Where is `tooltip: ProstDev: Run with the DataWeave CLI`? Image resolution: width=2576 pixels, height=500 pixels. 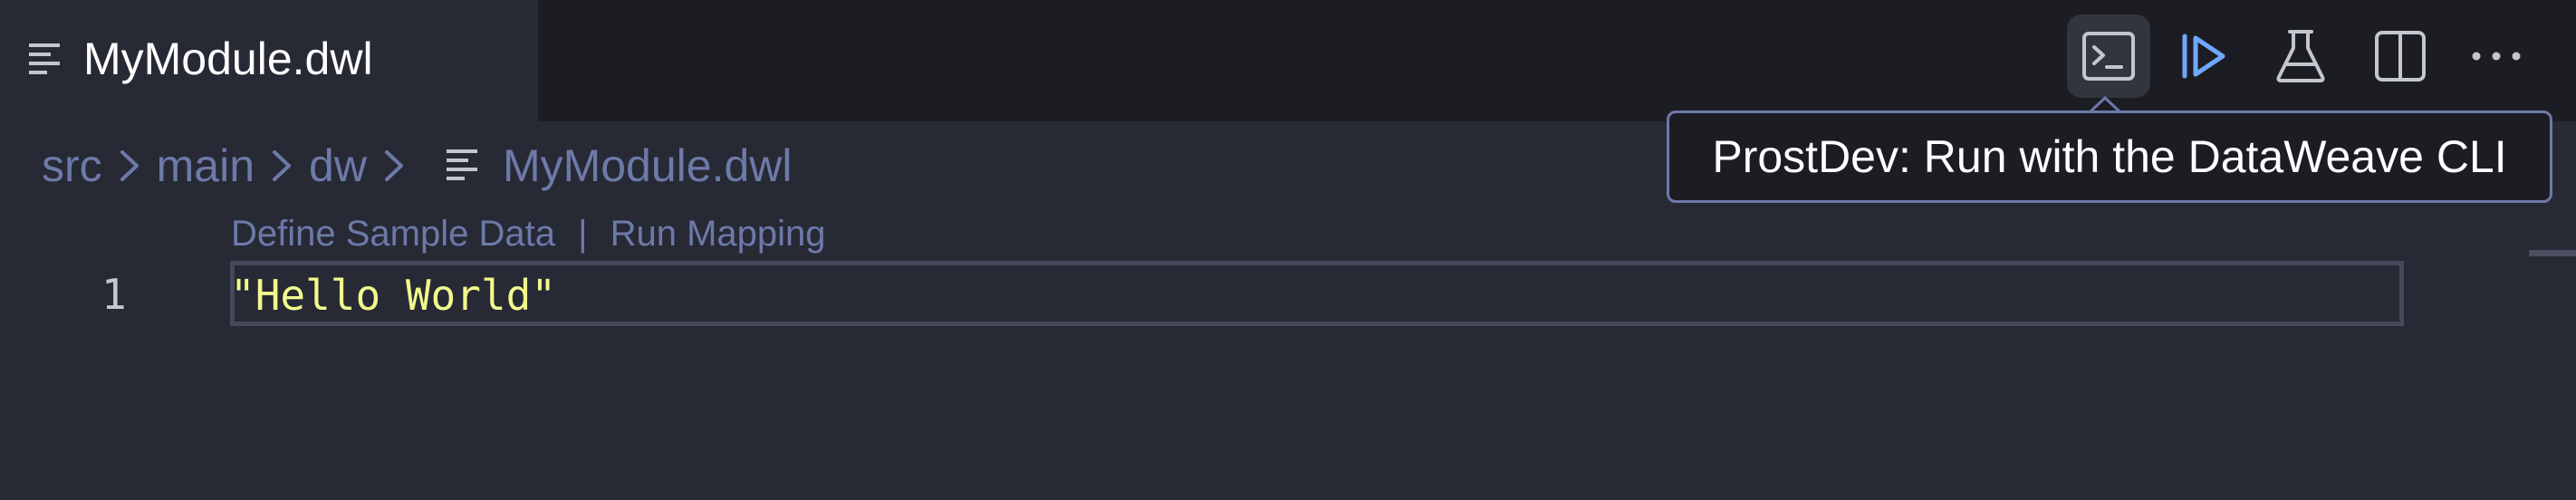 tooltip: ProstDev: Run with the DataWeave CLI is located at coordinates (2109, 157).